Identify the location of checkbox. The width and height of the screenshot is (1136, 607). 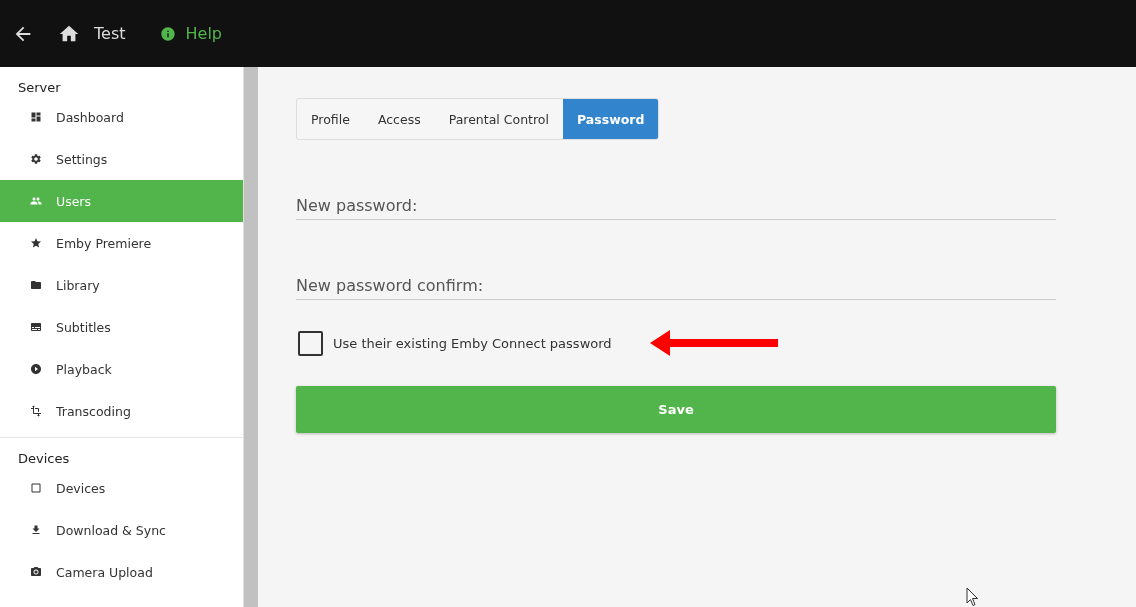
(310, 343).